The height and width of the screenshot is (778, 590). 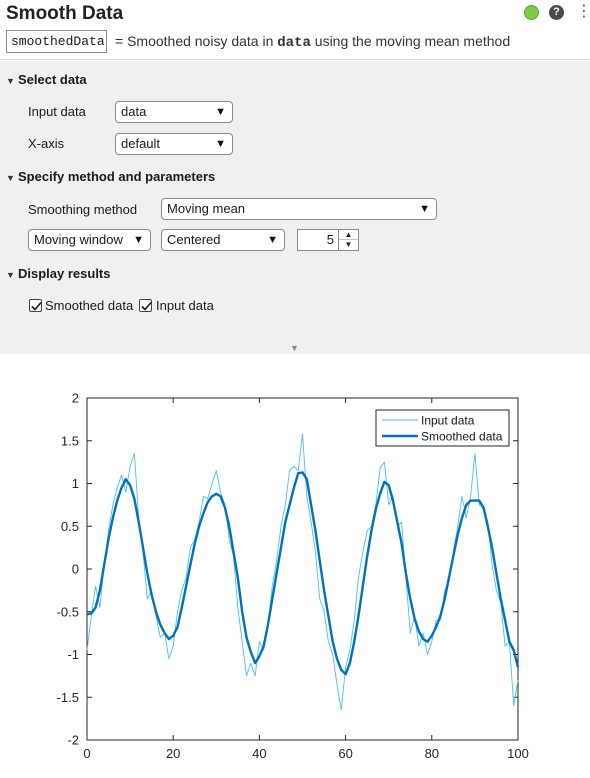 I want to click on section-heading: Specify method and parameters, so click(x=117, y=176).